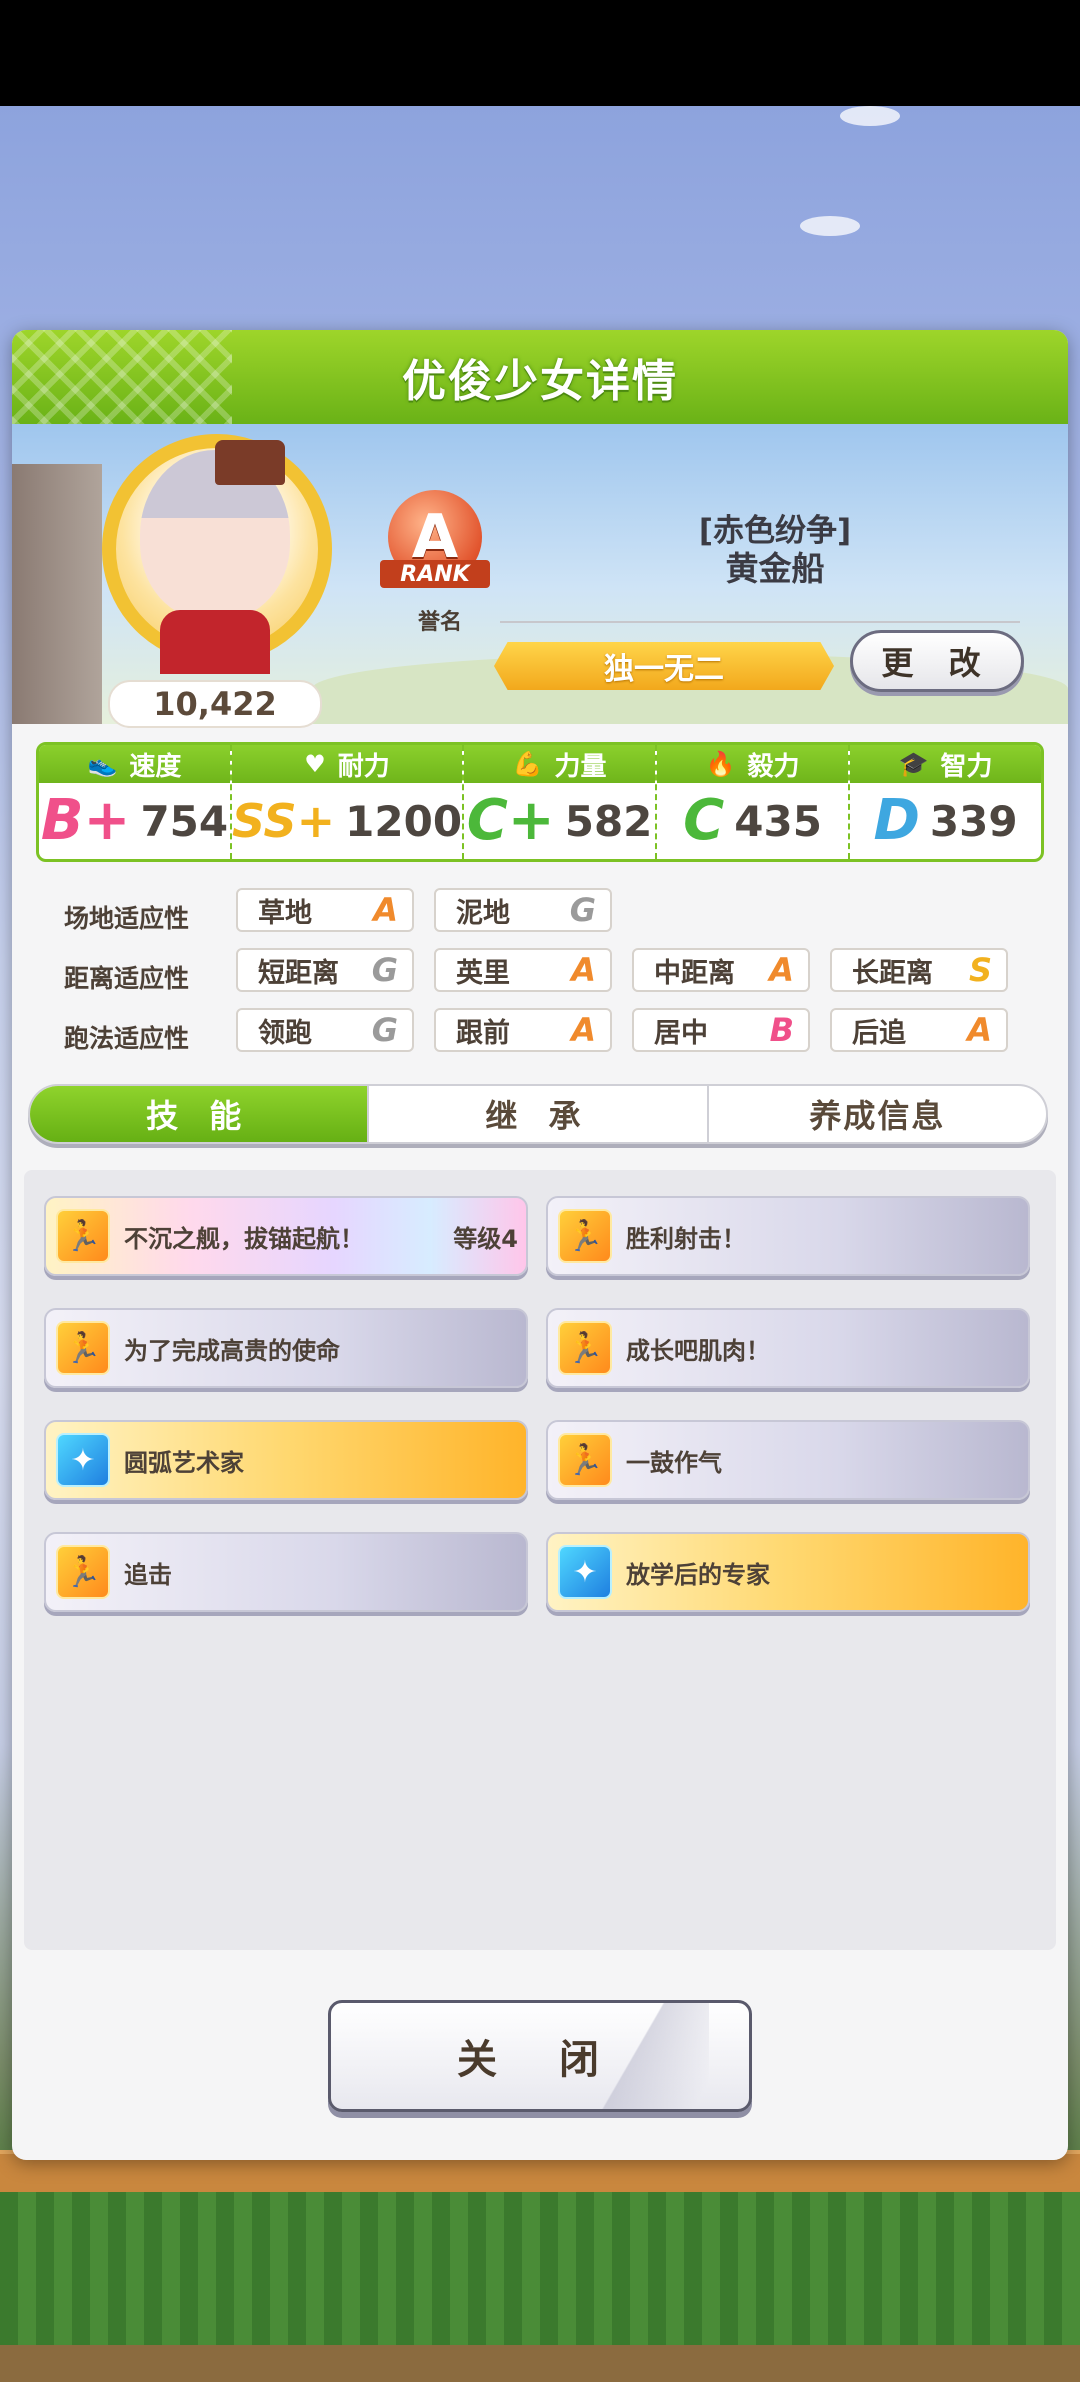 The width and height of the screenshot is (1080, 2382). I want to click on skill-name: 为了完成高贵的使命, so click(232, 1350).